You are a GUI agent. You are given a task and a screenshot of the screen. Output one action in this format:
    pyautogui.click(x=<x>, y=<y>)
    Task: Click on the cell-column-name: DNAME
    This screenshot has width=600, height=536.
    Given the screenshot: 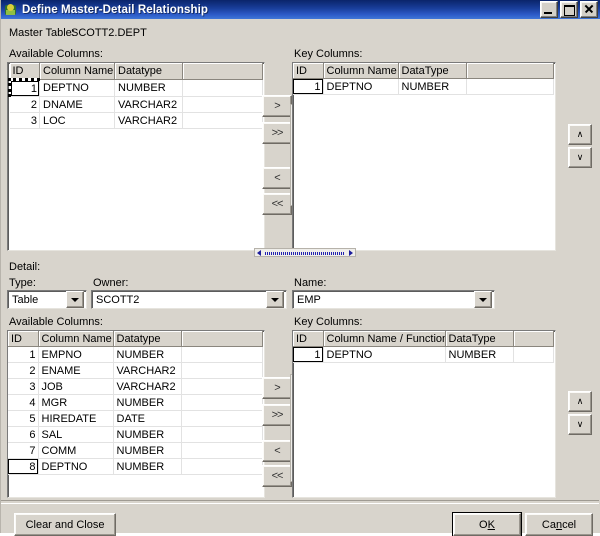 What is the action you would take?
    pyautogui.click(x=77, y=104)
    